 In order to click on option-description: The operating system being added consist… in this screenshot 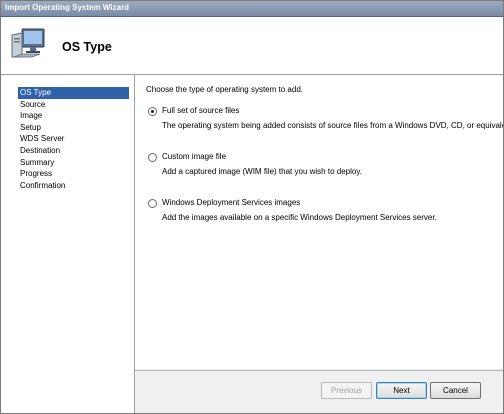, I will do `click(333, 125)`.